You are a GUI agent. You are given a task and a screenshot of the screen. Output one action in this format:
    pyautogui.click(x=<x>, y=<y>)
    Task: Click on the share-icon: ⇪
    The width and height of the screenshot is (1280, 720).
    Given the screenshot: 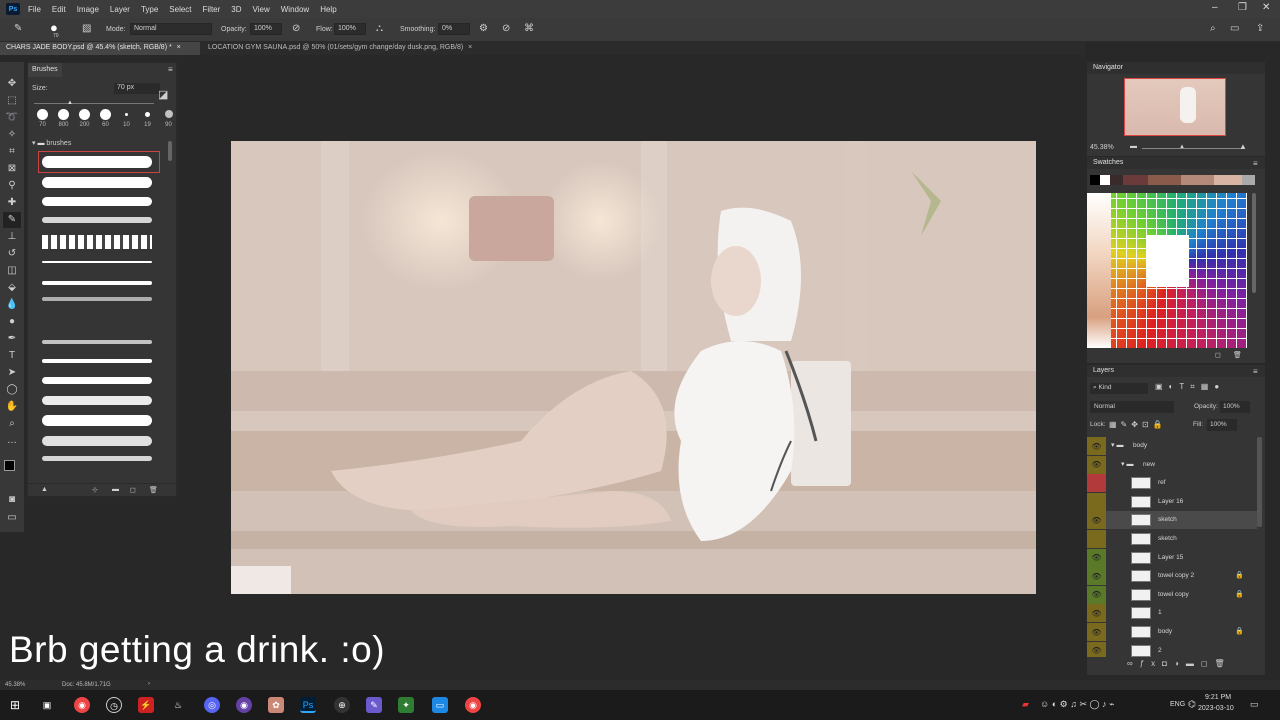 What is the action you would take?
    pyautogui.click(x=1260, y=28)
    